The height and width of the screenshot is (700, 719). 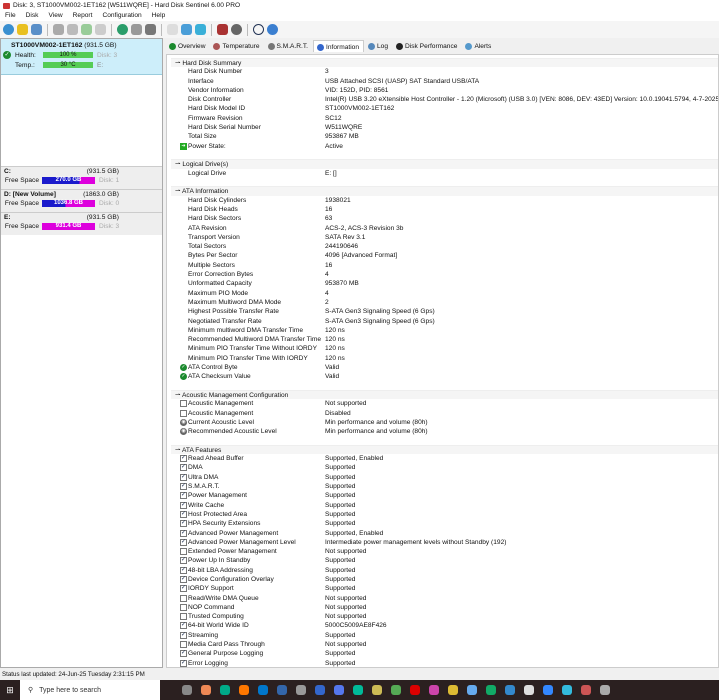 What do you see at coordinates (427, 46) in the screenshot?
I see `tab-disk-performance: Disk Performance` at bounding box center [427, 46].